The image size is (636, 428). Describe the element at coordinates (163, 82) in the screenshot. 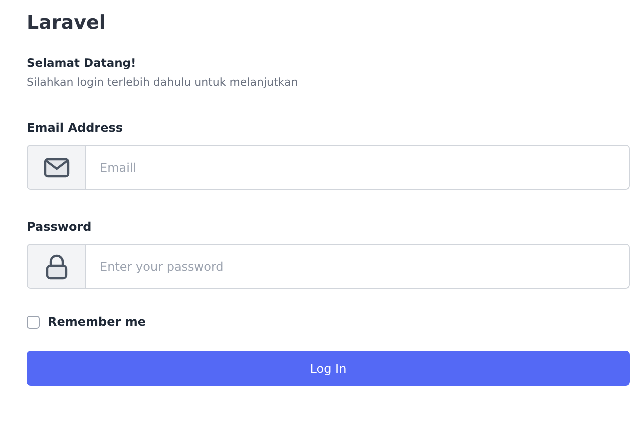

I see `subtitle-text: Silahkan login terlebih dahulu untuk melanjutkan` at that location.